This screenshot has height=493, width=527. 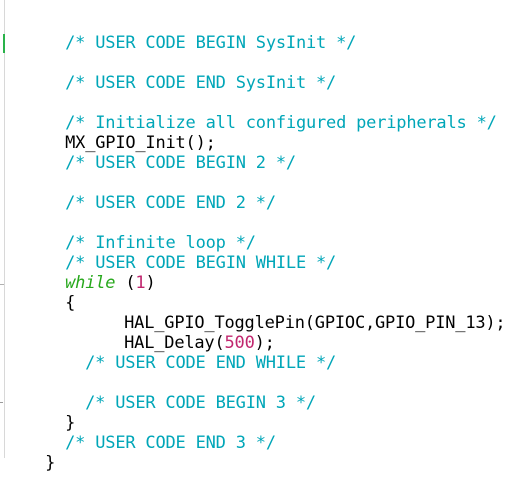 I want to click on code-line: /* USER CODE END 2 */, so click(x=150, y=193).